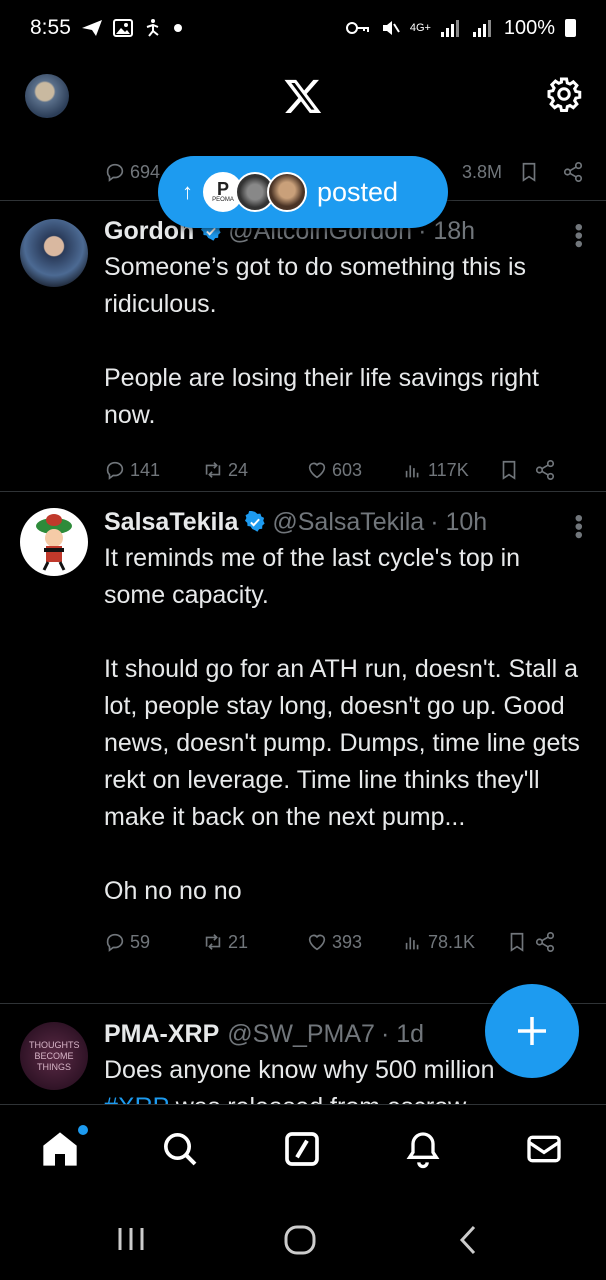 The image size is (606, 1280). Describe the element at coordinates (303, 28) in the screenshot. I see `status-bar: 8:55 4G+ 100%` at that location.